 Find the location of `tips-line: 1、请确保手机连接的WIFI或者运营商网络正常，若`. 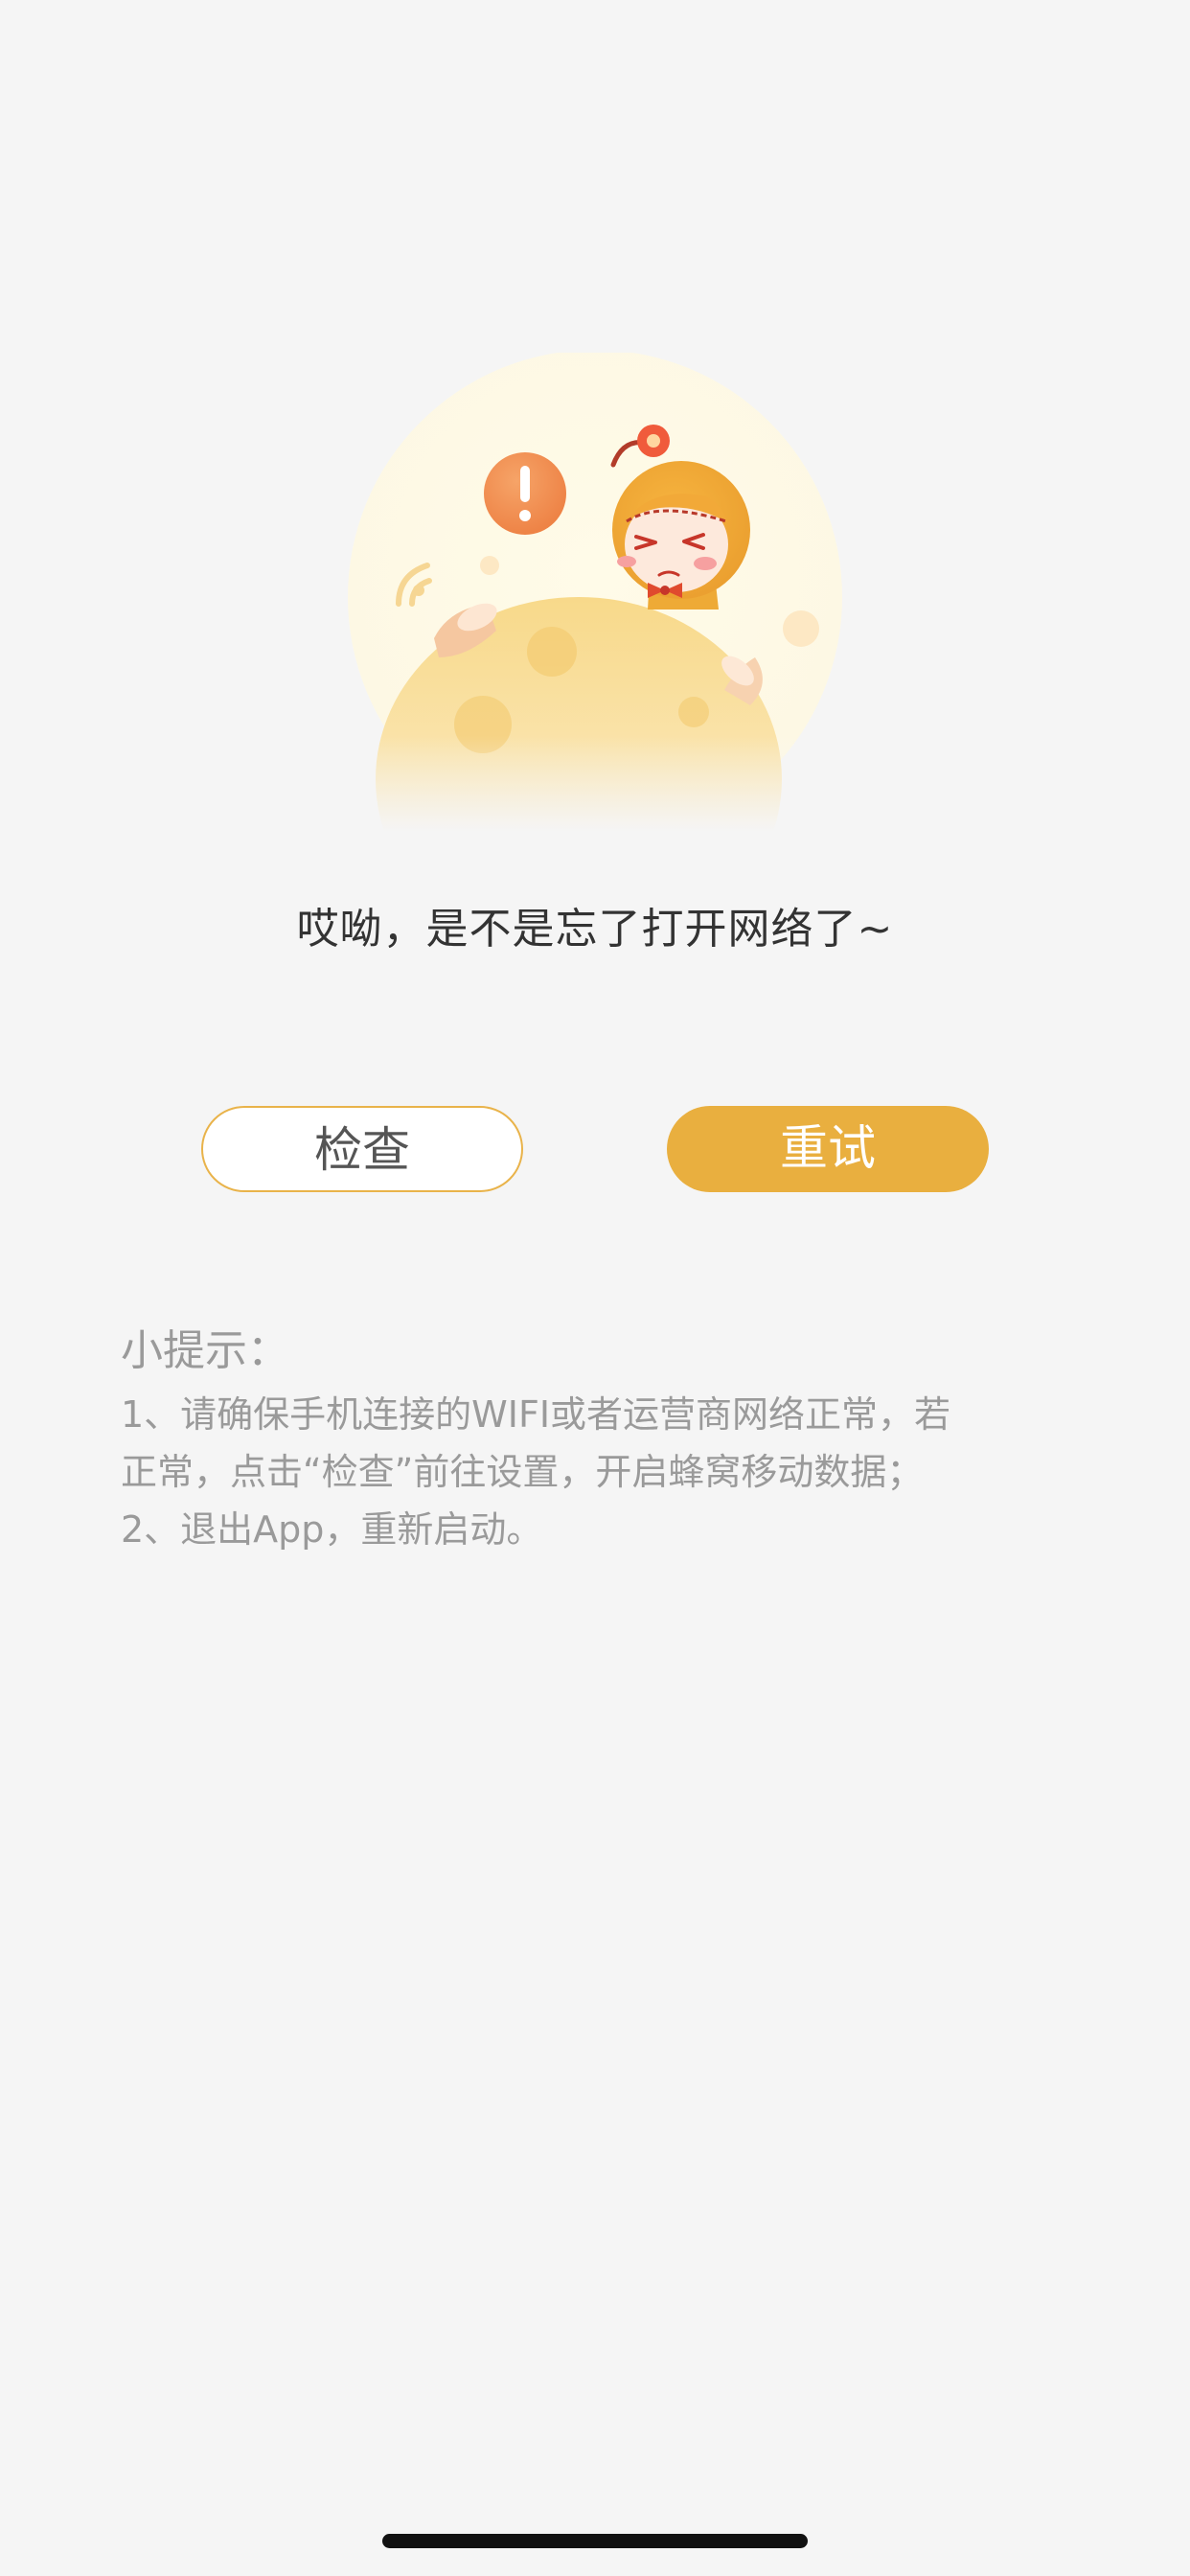

tips-line: 1、请确保手机连接的WIFI或者运营商网络正常，若 is located at coordinates (536, 1414).